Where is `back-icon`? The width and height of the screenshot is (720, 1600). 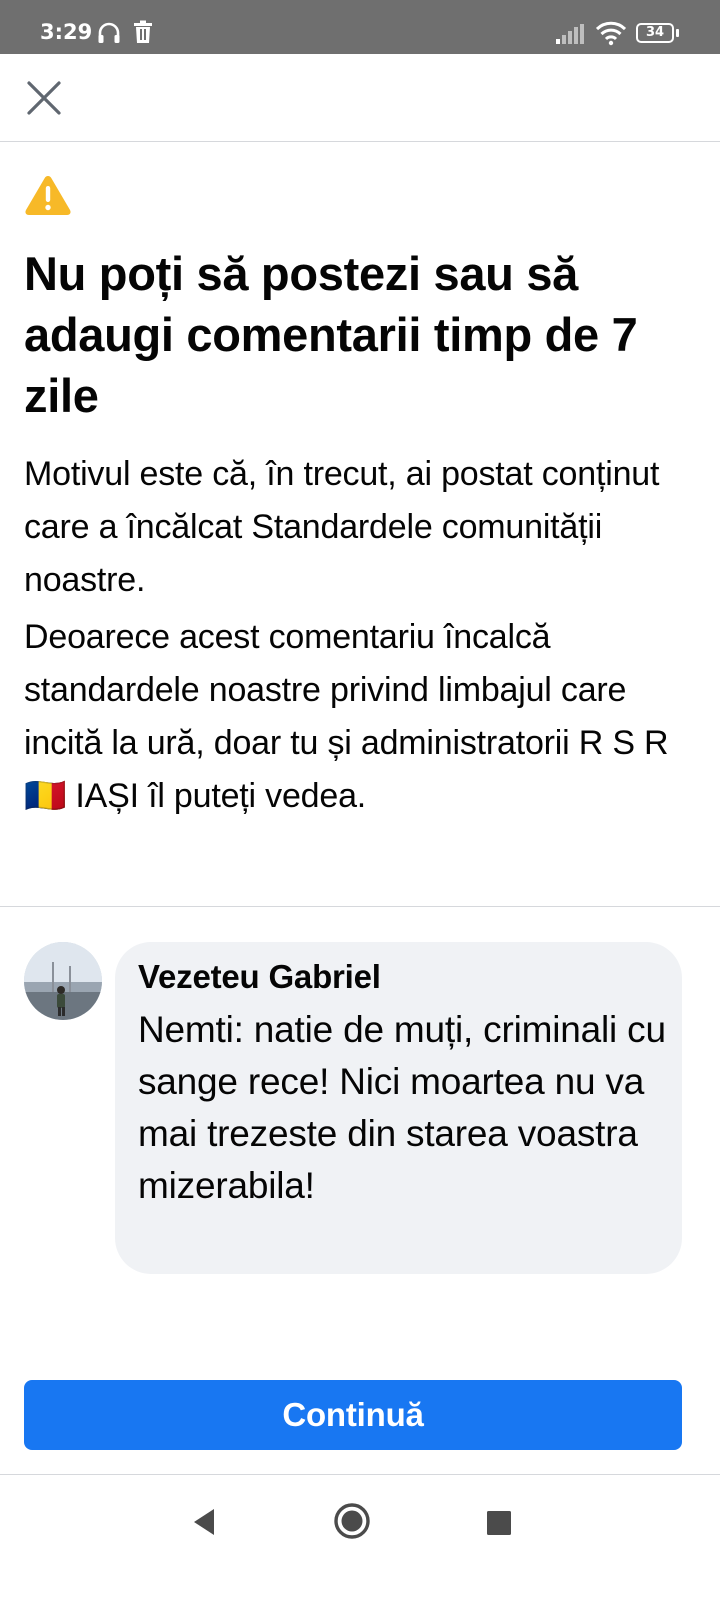
back-icon is located at coordinates (204, 1522).